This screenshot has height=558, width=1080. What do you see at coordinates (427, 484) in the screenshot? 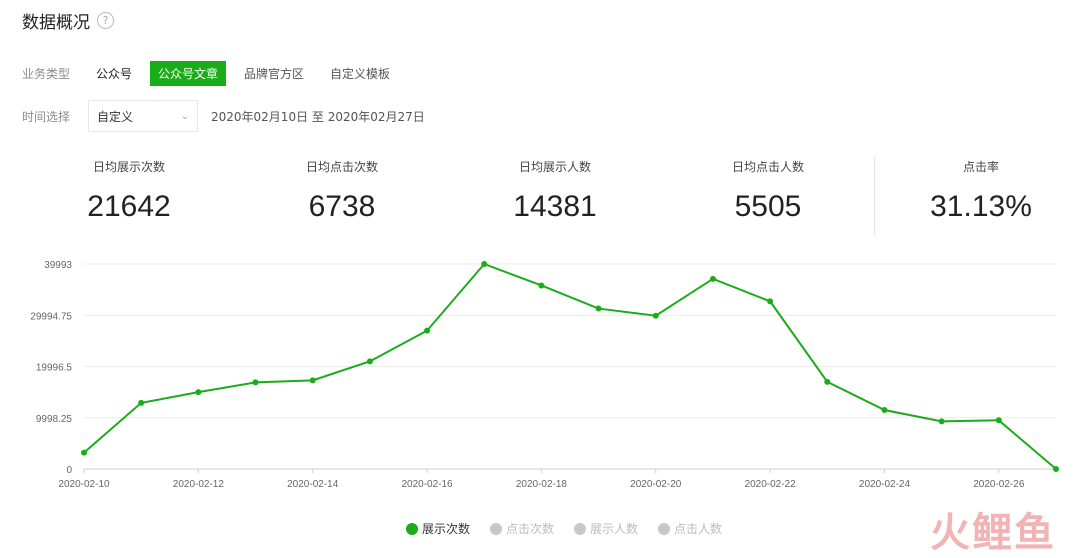
I see `x-tick-label: 2020-02-16` at bounding box center [427, 484].